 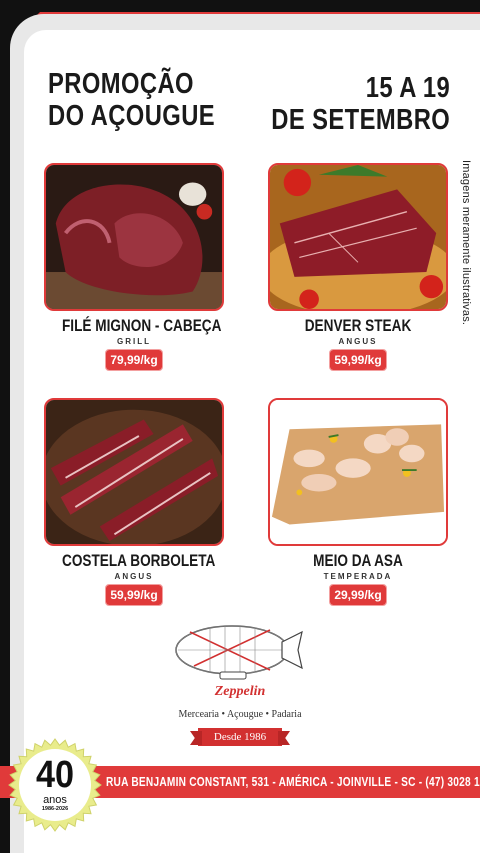 What do you see at coordinates (134, 360) in the screenshot?
I see `price-tag: 79,99/kg` at bounding box center [134, 360].